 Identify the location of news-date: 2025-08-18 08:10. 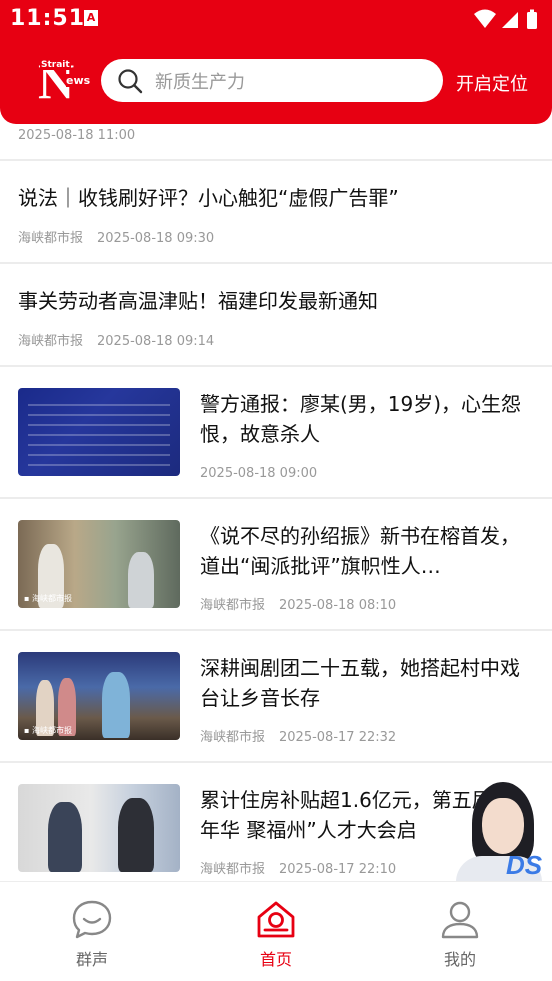
(338, 605).